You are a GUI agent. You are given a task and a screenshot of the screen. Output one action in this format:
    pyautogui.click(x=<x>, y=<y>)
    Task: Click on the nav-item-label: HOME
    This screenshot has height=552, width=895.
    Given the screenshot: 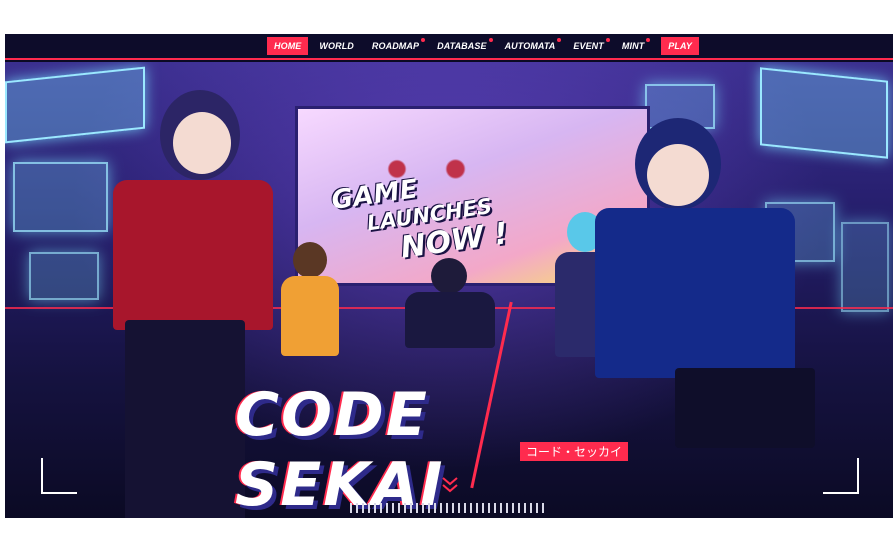 What is the action you would take?
    pyautogui.click(x=288, y=46)
    